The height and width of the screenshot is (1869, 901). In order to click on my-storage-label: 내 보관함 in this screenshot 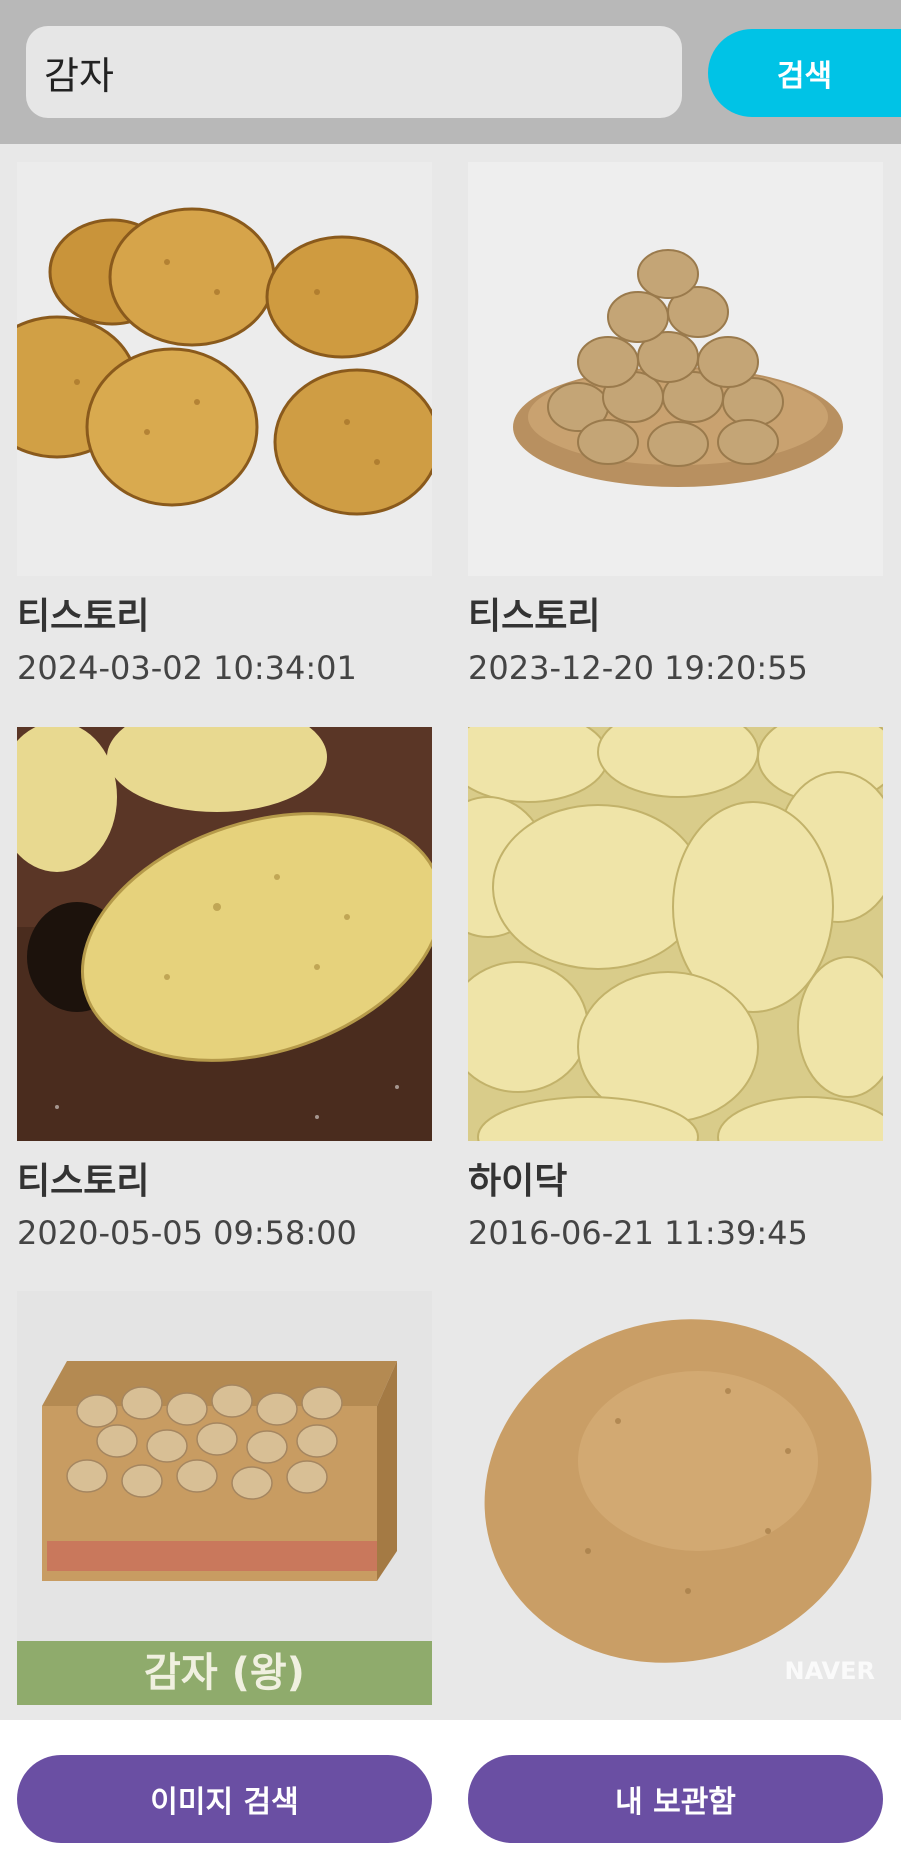, I will do `click(675, 1802)`.